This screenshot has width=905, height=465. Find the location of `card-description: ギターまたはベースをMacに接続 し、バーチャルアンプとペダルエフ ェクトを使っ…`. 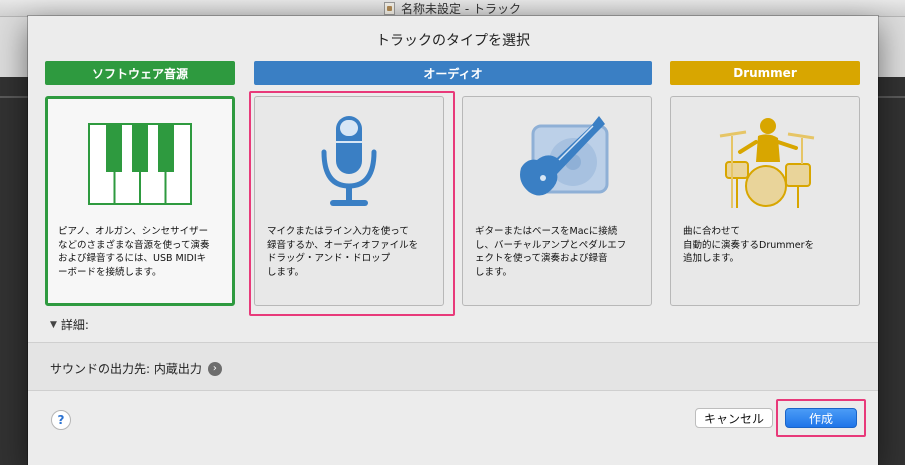

card-description: ギターまたはベースをMacに接続 し、バーチャルアンプとペダルエフ ェクトを使っ… is located at coordinates (551, 252).